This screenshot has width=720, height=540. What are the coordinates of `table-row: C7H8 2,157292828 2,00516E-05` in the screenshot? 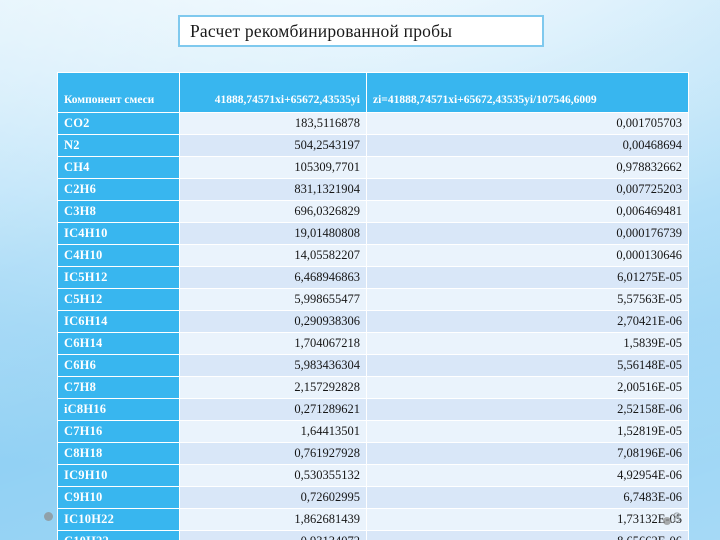 It's located at (373, 387).